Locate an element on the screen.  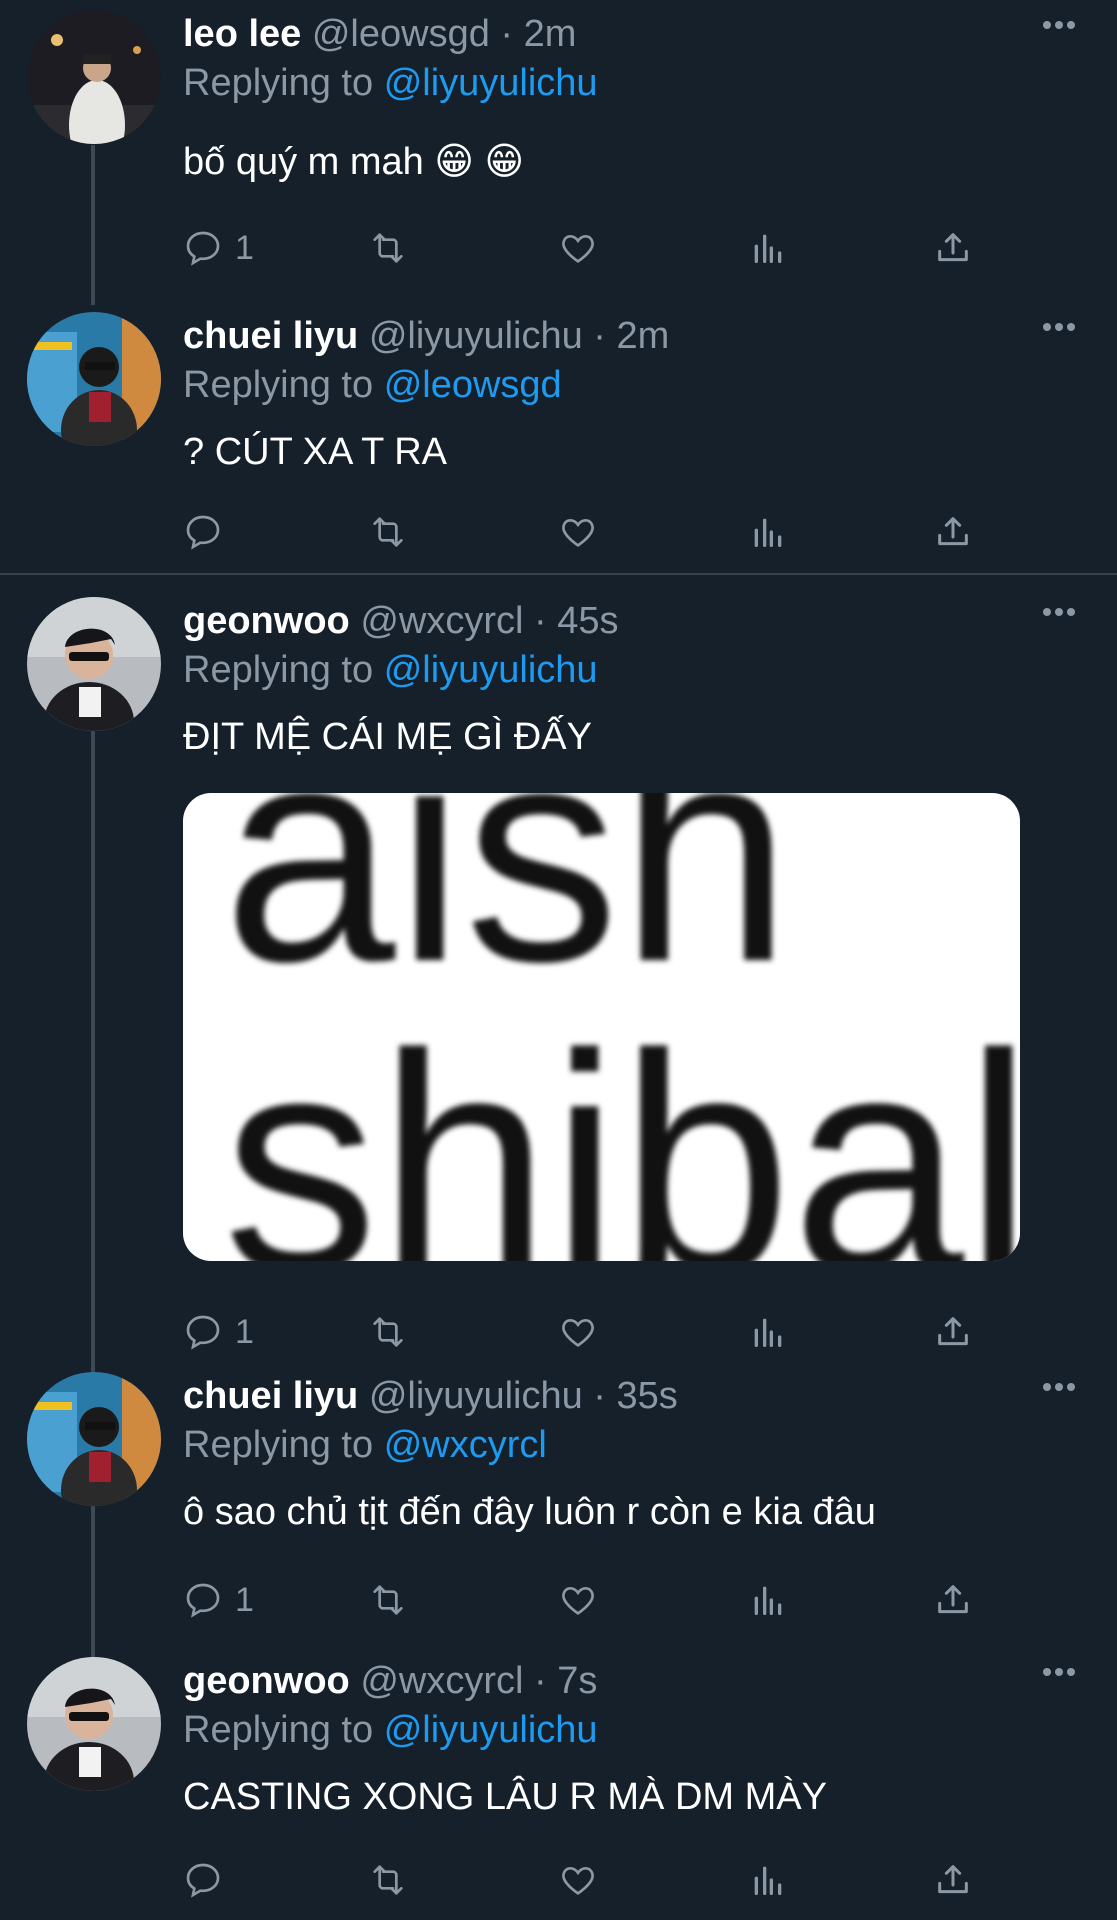
timestamp: 45s is located at coordinates (587, 621).